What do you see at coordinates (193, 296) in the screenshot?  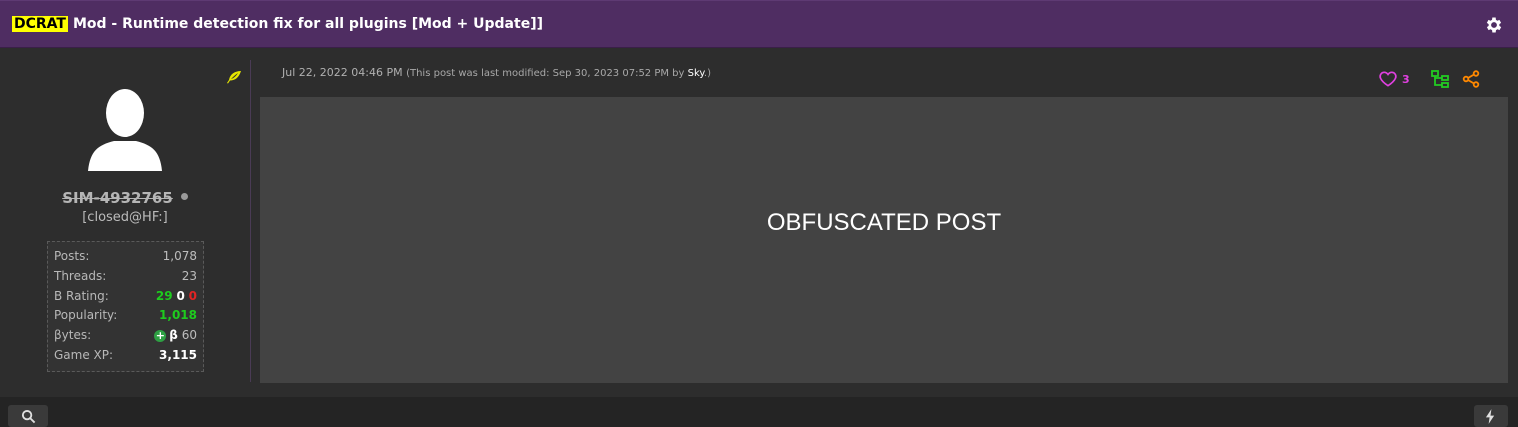 I see `rating-negative: 0` at bounding box center [193, 296].